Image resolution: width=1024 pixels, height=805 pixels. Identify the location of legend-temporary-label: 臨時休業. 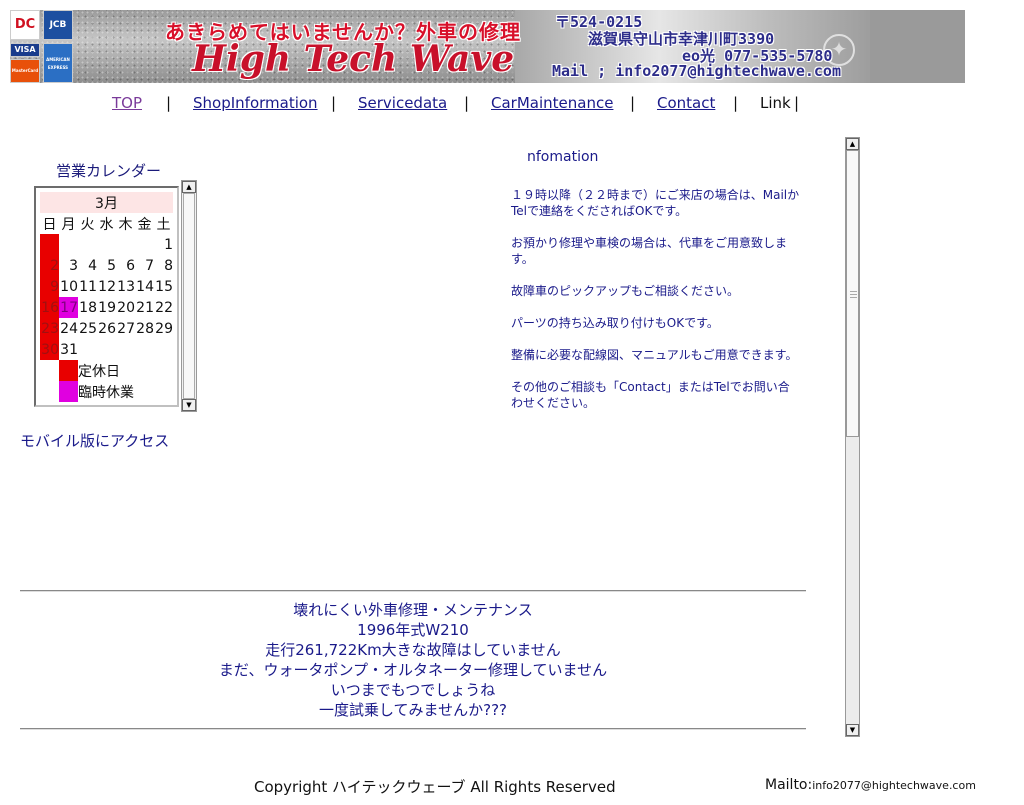
(106, 392).